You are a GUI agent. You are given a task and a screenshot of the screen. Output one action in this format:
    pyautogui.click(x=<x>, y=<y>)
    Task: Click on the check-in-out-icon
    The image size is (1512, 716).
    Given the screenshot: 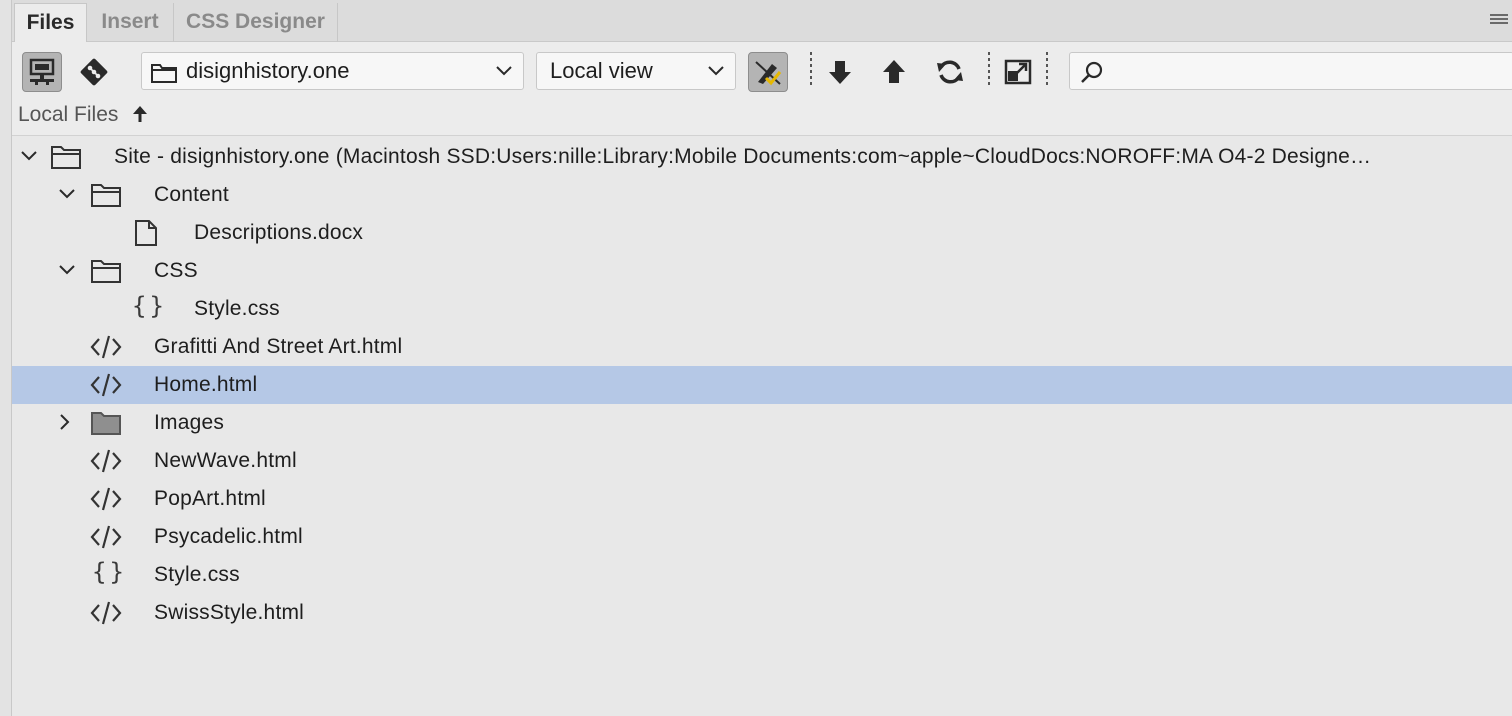 What is the action you would take?
    pyautogui.click(x=768, y=73)
    